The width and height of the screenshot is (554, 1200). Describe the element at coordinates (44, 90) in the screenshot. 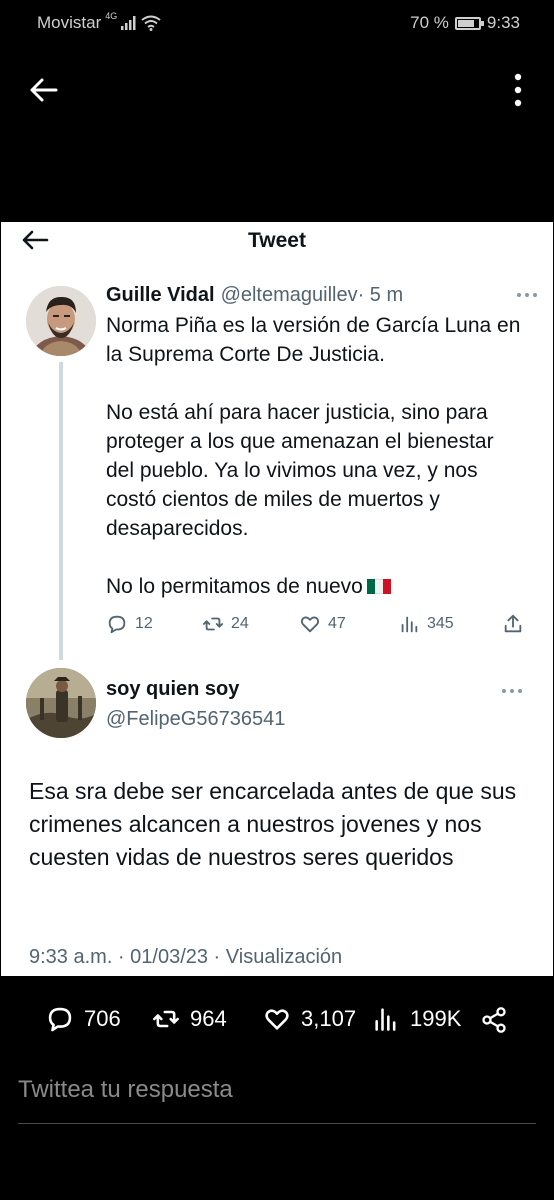

I see `back-arrow-icon` at that location.